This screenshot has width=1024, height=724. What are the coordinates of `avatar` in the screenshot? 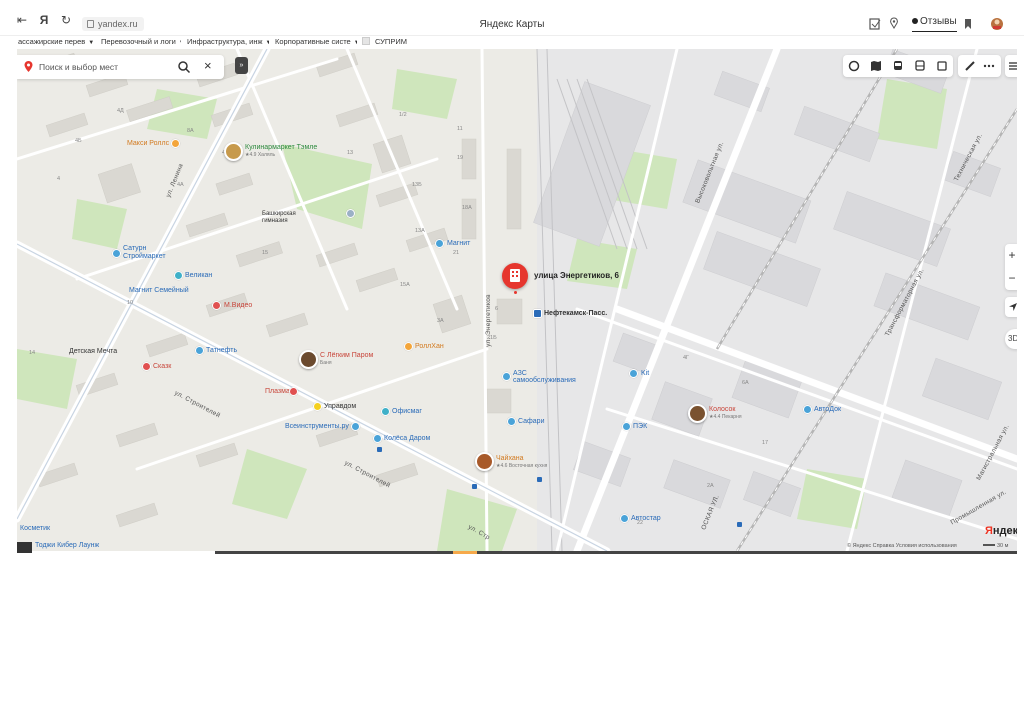 It's located at (997, 24).